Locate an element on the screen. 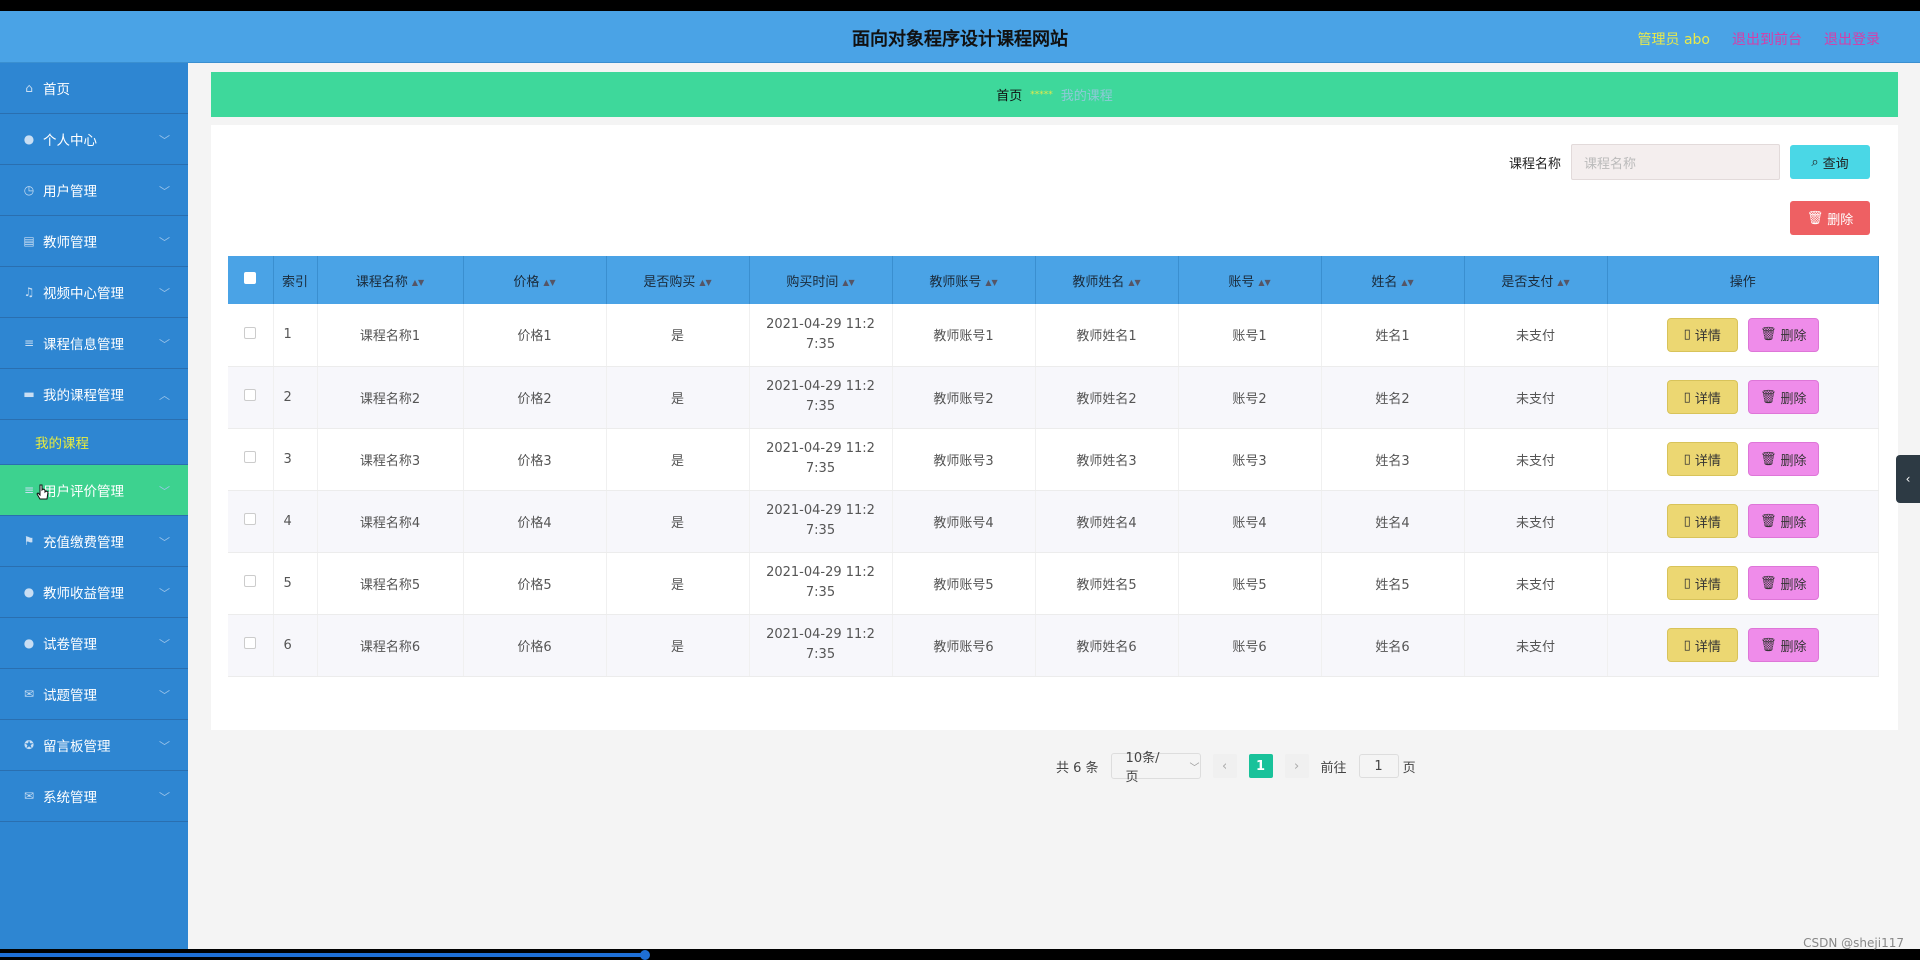  next-page-button: › is located at coordinates (1296, 766).